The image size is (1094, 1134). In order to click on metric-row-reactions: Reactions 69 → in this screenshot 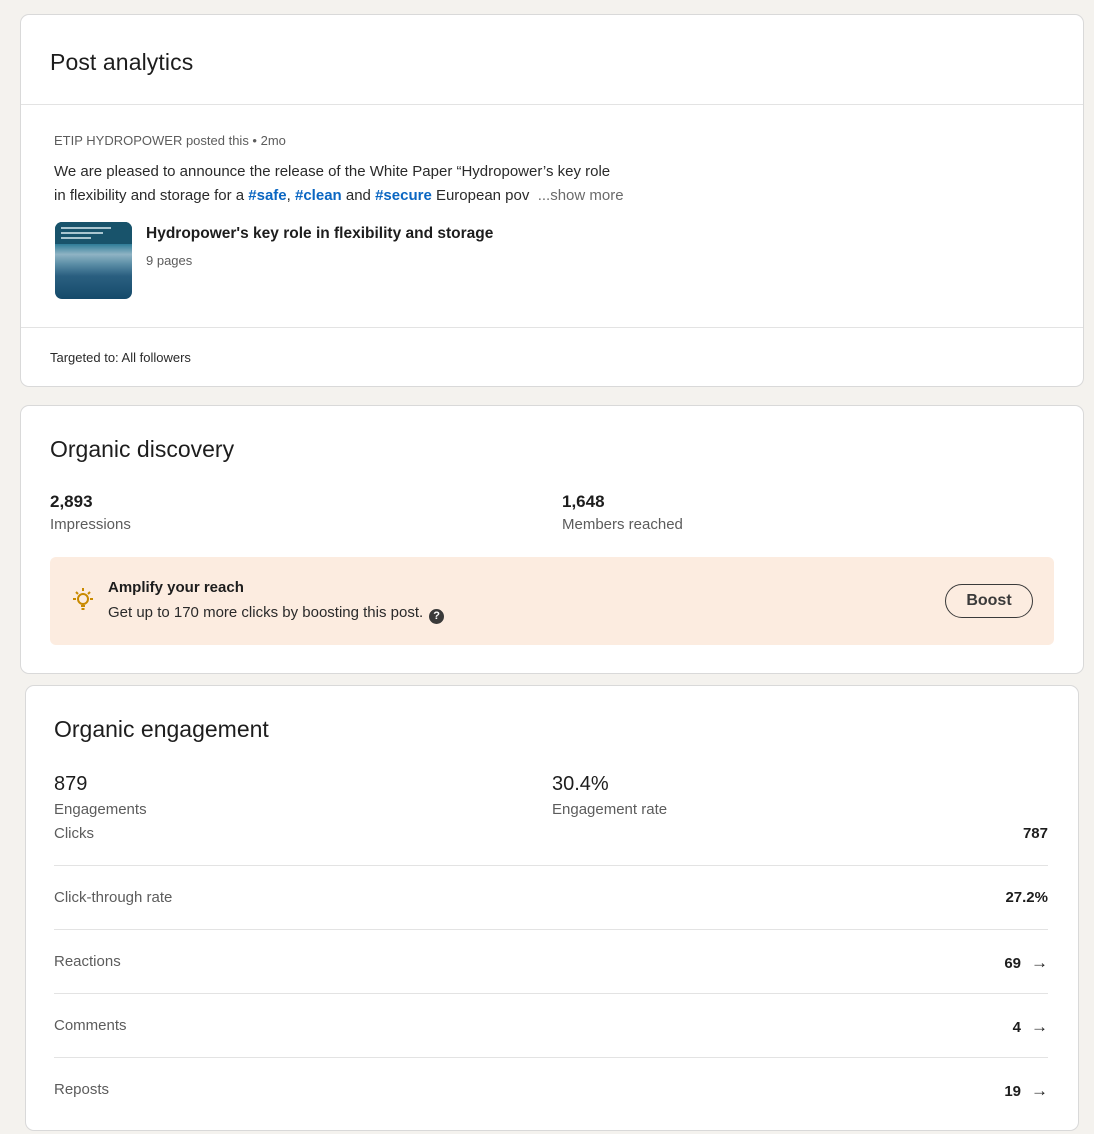, I will do `click(551, 963)`.